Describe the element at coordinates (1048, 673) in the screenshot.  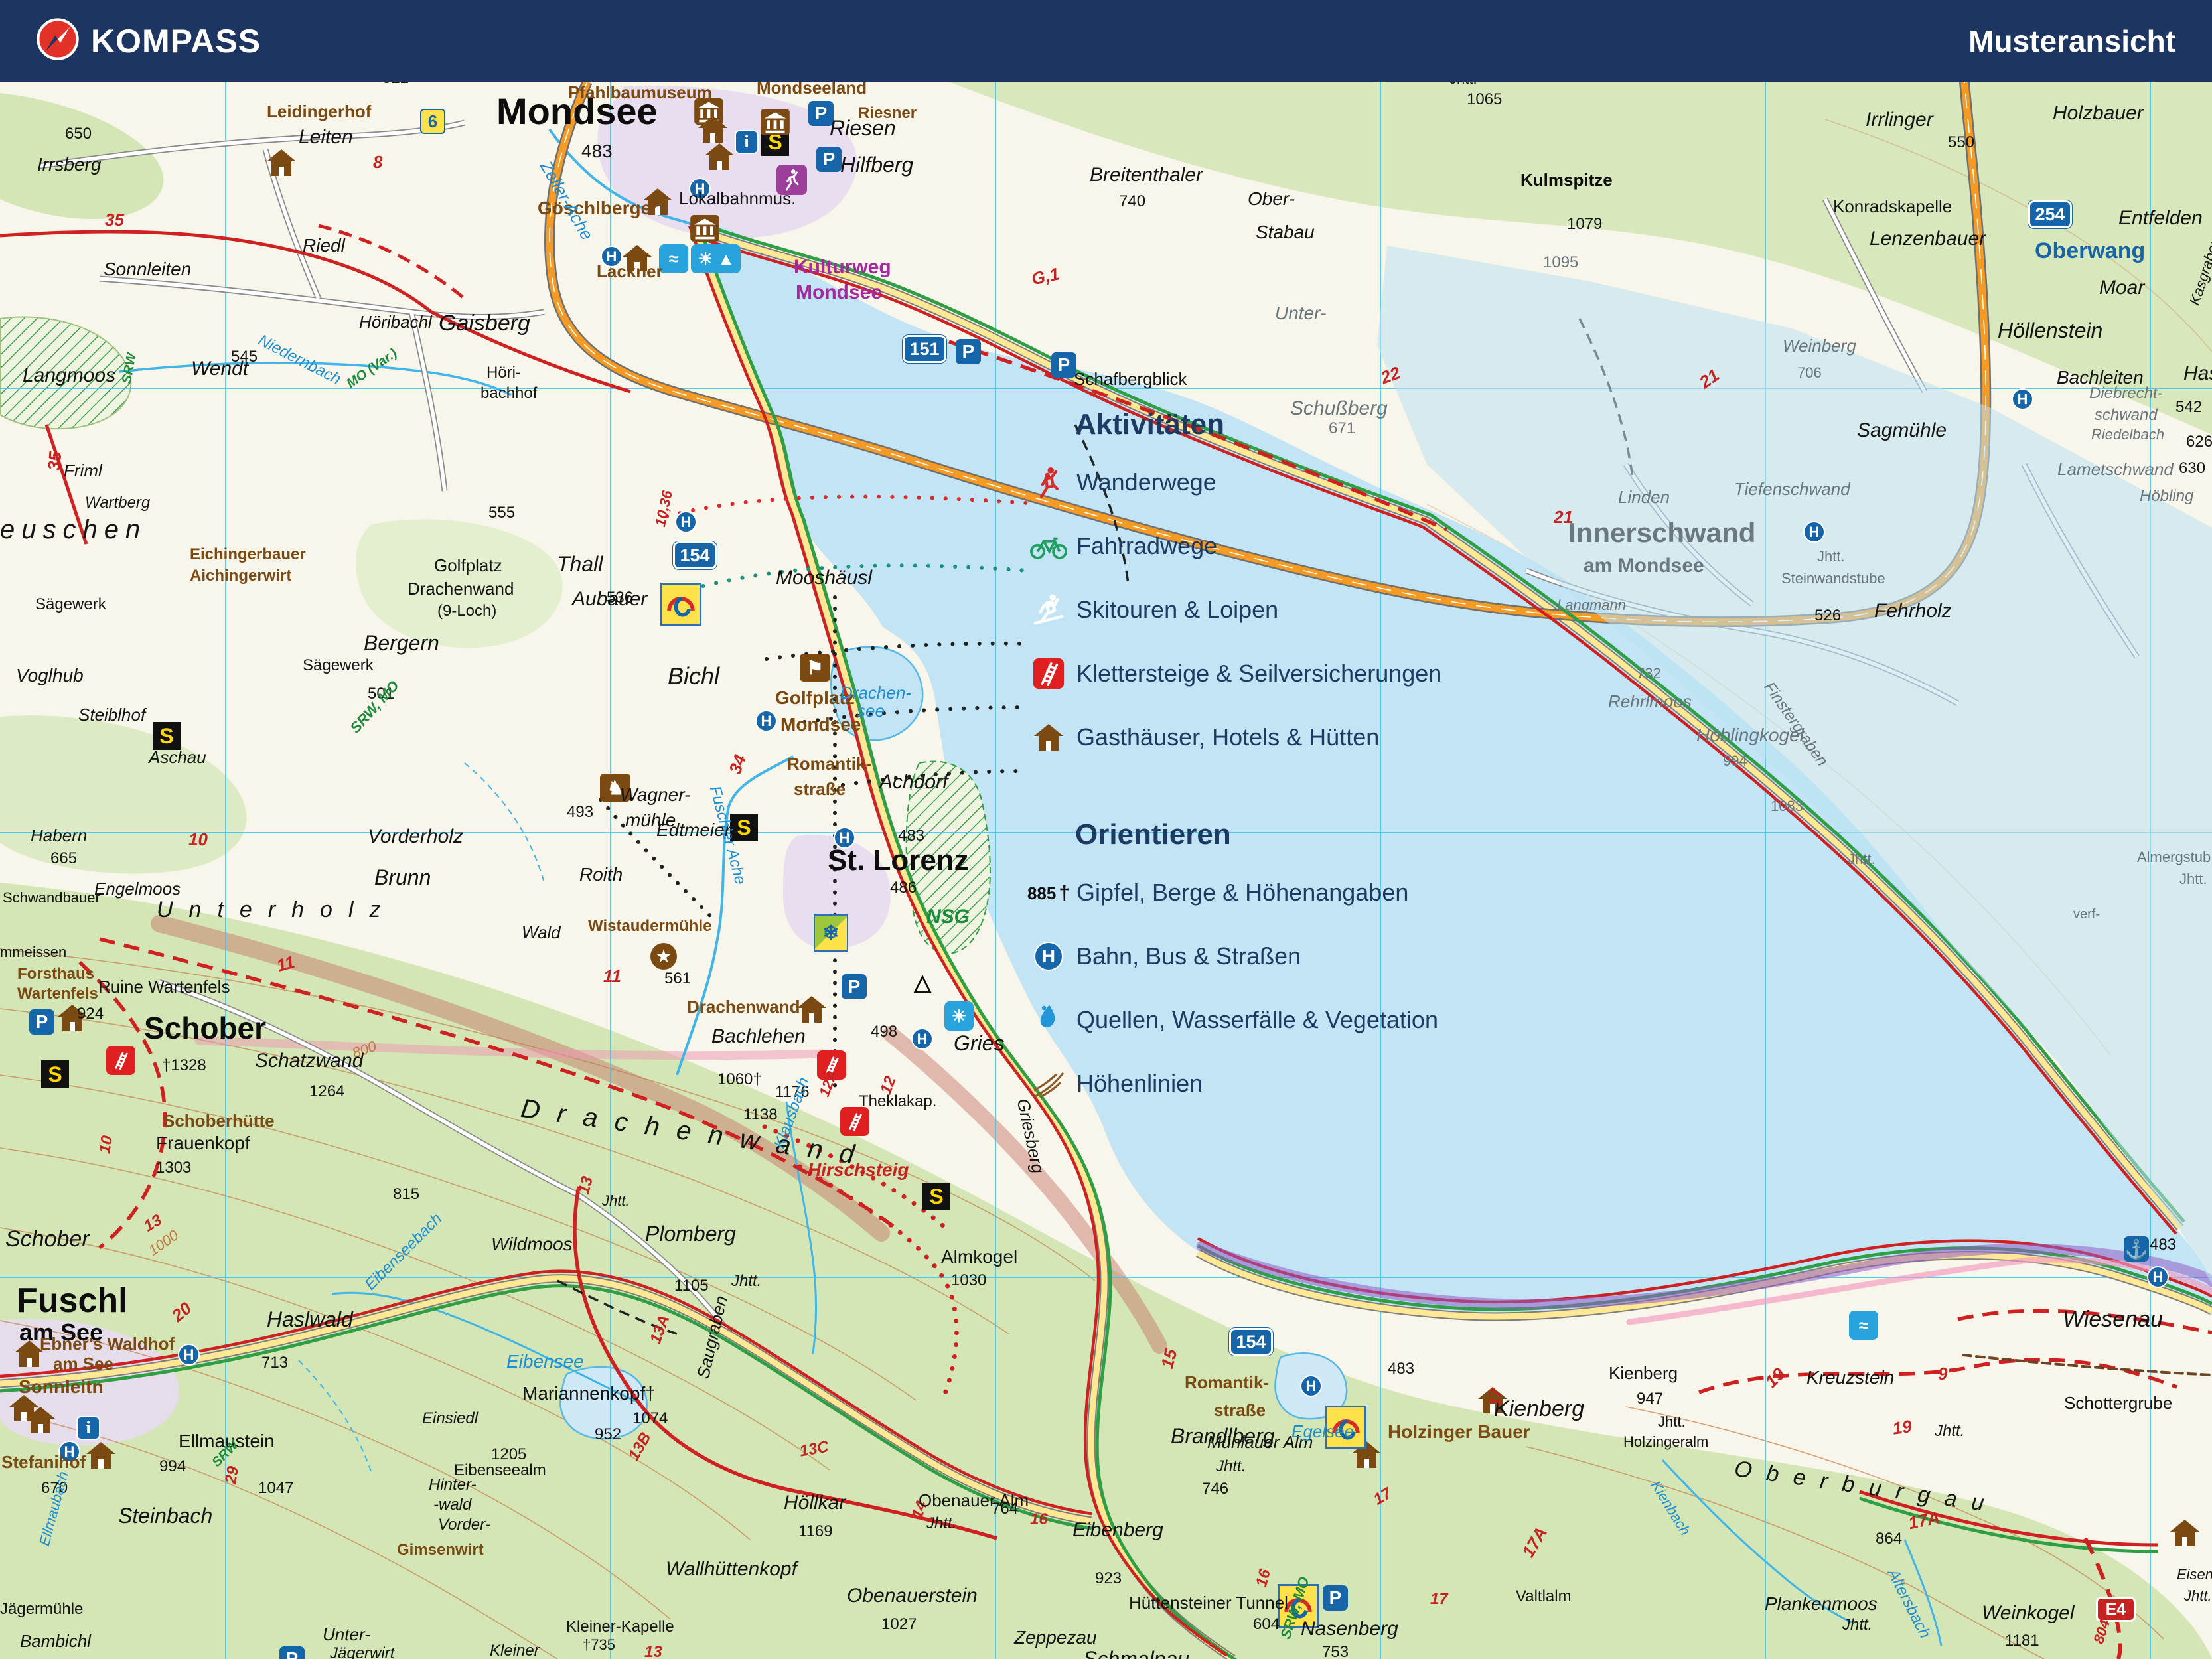
I see `ladder-icon` at that location.